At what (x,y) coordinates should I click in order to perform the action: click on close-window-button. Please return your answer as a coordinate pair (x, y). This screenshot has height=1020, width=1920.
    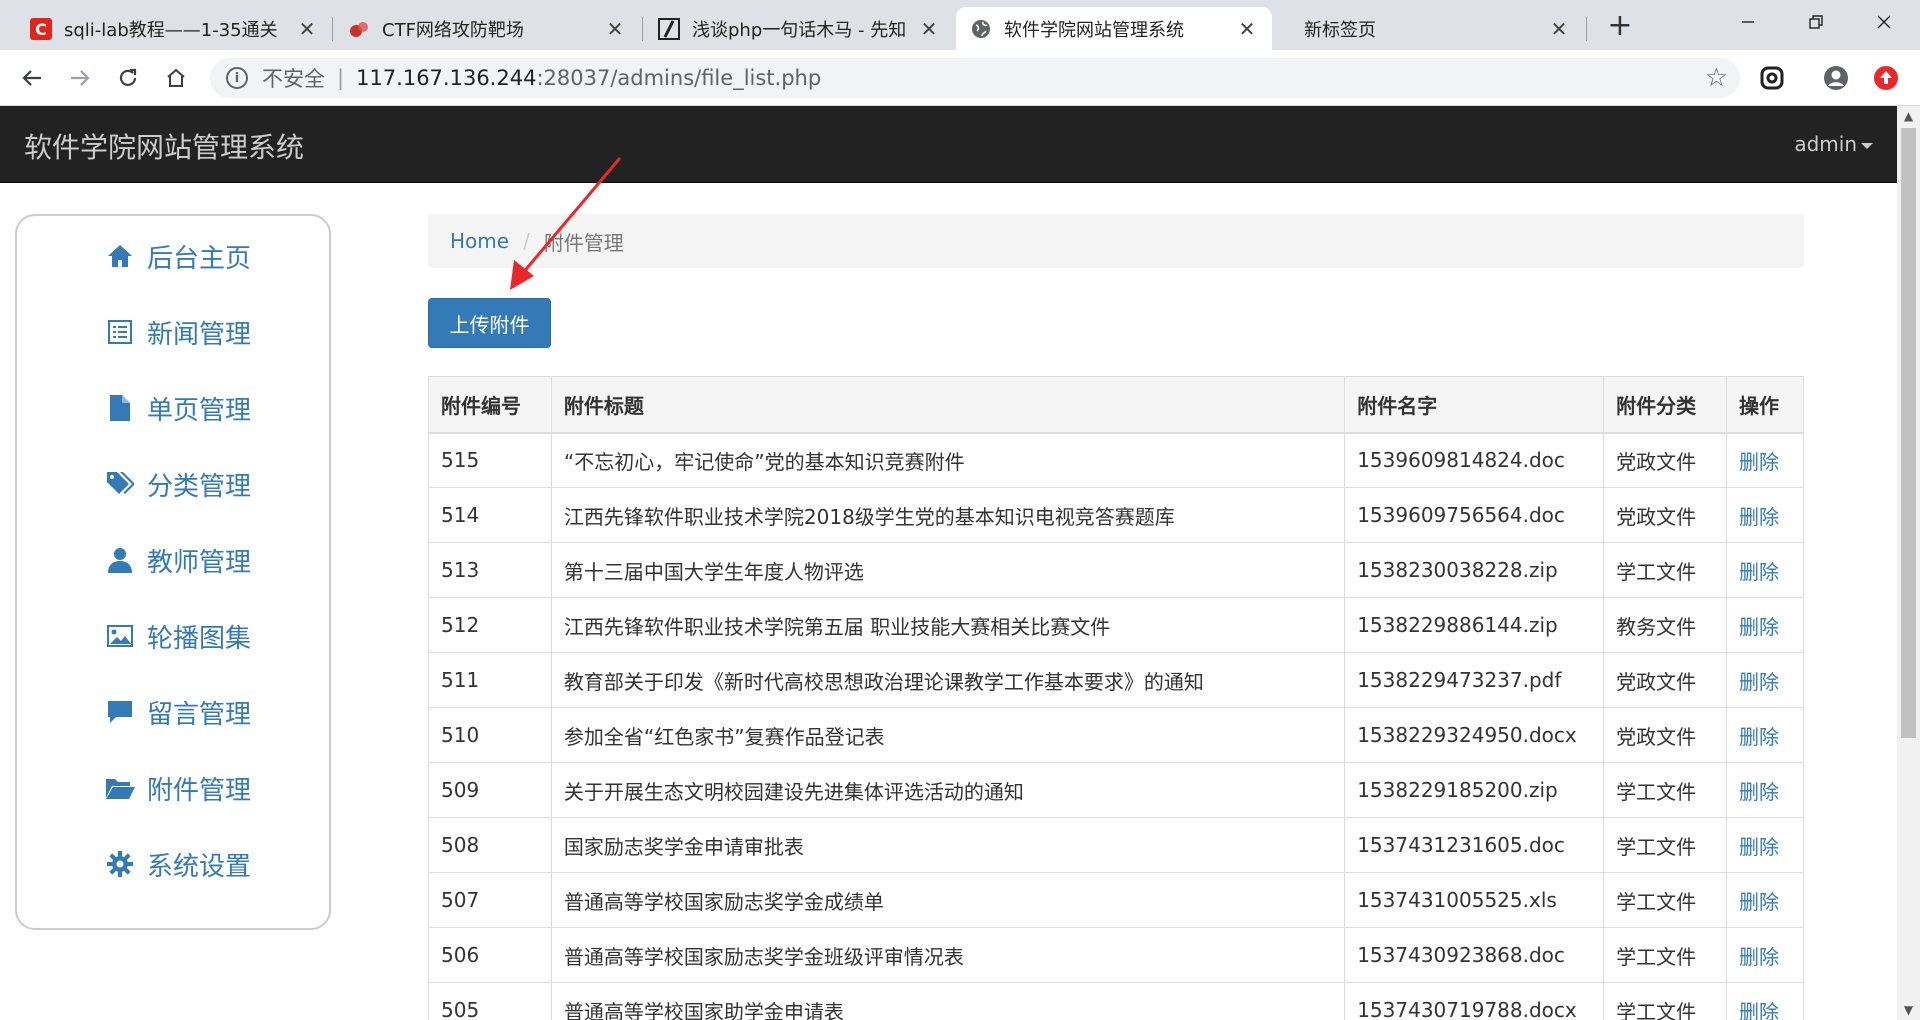
    Looking at the image, I should click on (1884, 22).